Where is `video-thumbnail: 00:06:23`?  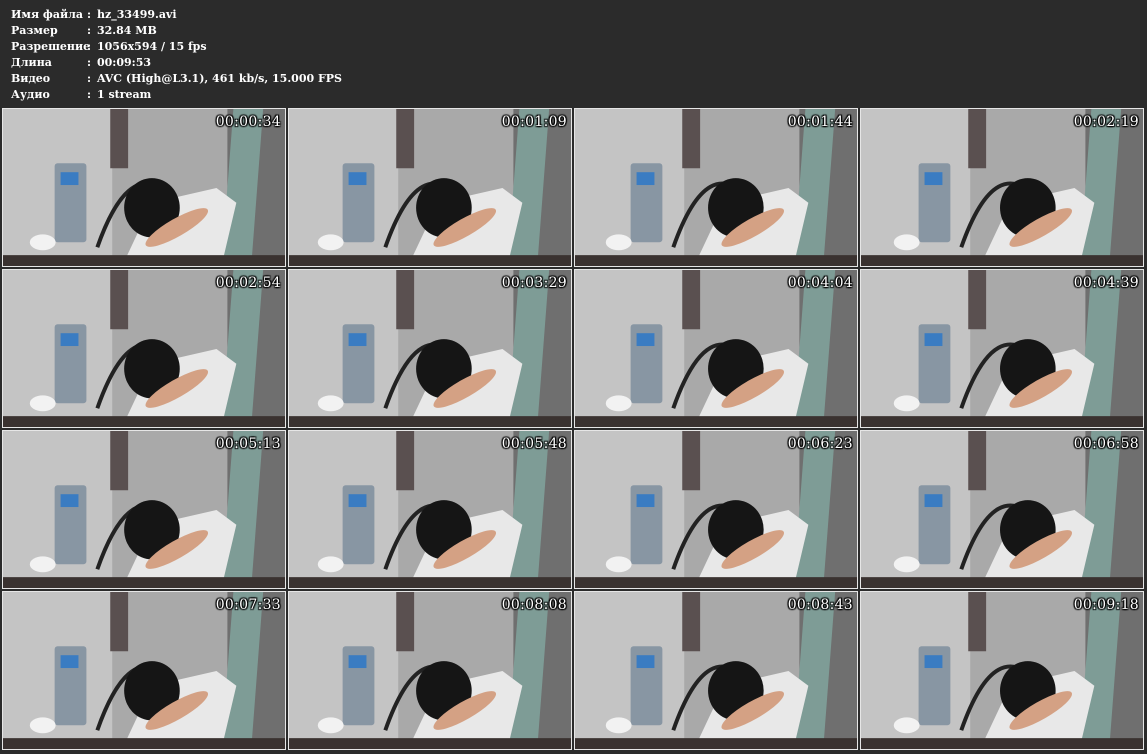 video-thumbnail: 00:06:23 is located at coordinates (716, 509).